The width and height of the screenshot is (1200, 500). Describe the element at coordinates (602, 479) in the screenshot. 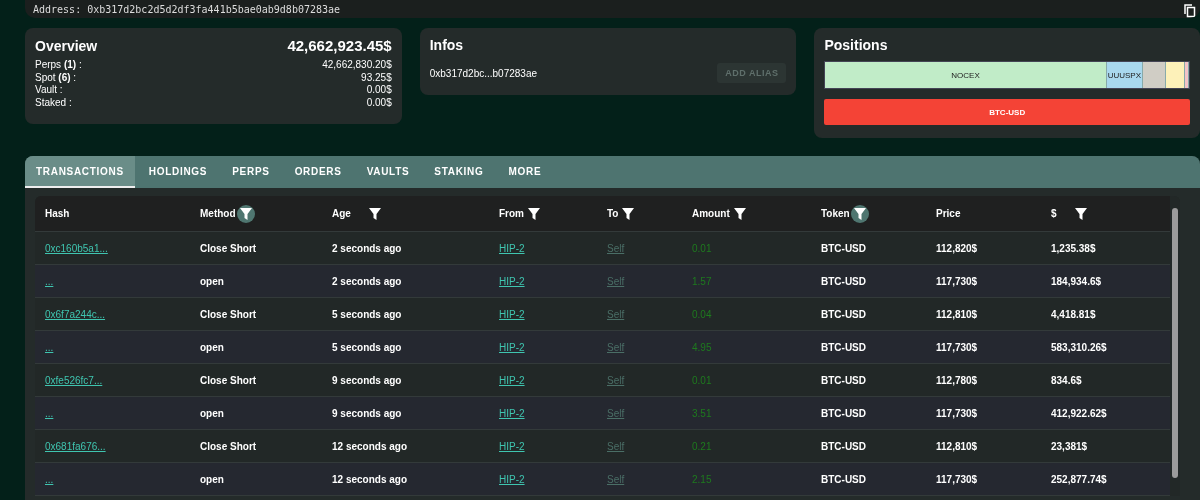

I see `table-row: ... open 12 seconds ago HIP-2 Self 2.15 BTC-USD 117,730$ 252,877.74$` at that location.